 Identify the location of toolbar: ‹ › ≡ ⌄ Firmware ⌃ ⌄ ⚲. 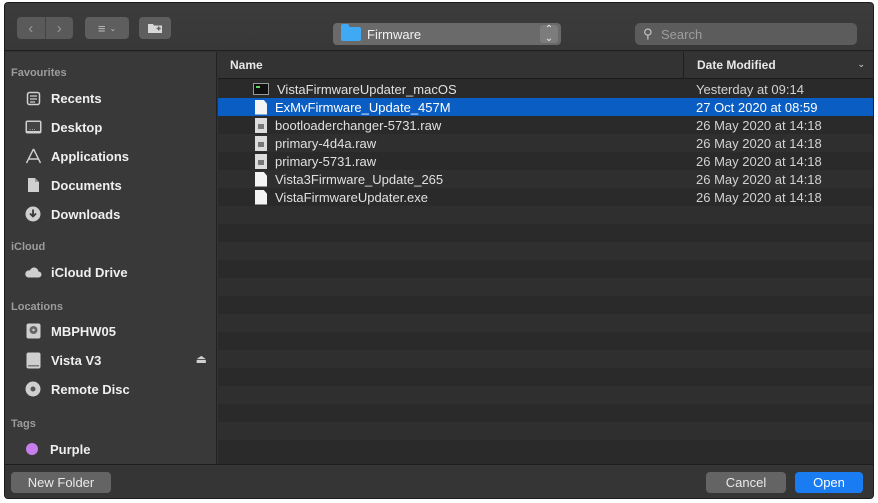
(439, 27).